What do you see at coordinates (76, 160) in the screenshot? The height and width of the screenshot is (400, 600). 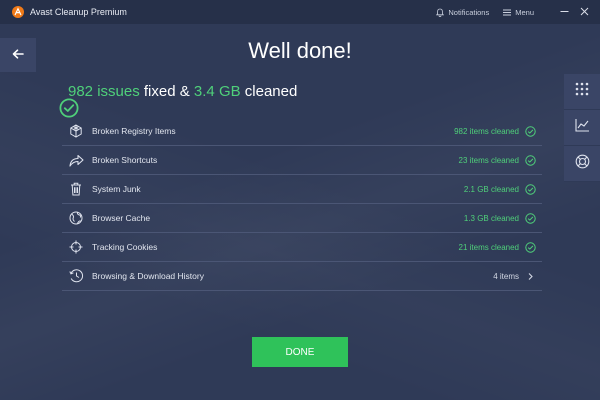 I see `shortcut-arrow-icon` at bounding box center [76, 160].